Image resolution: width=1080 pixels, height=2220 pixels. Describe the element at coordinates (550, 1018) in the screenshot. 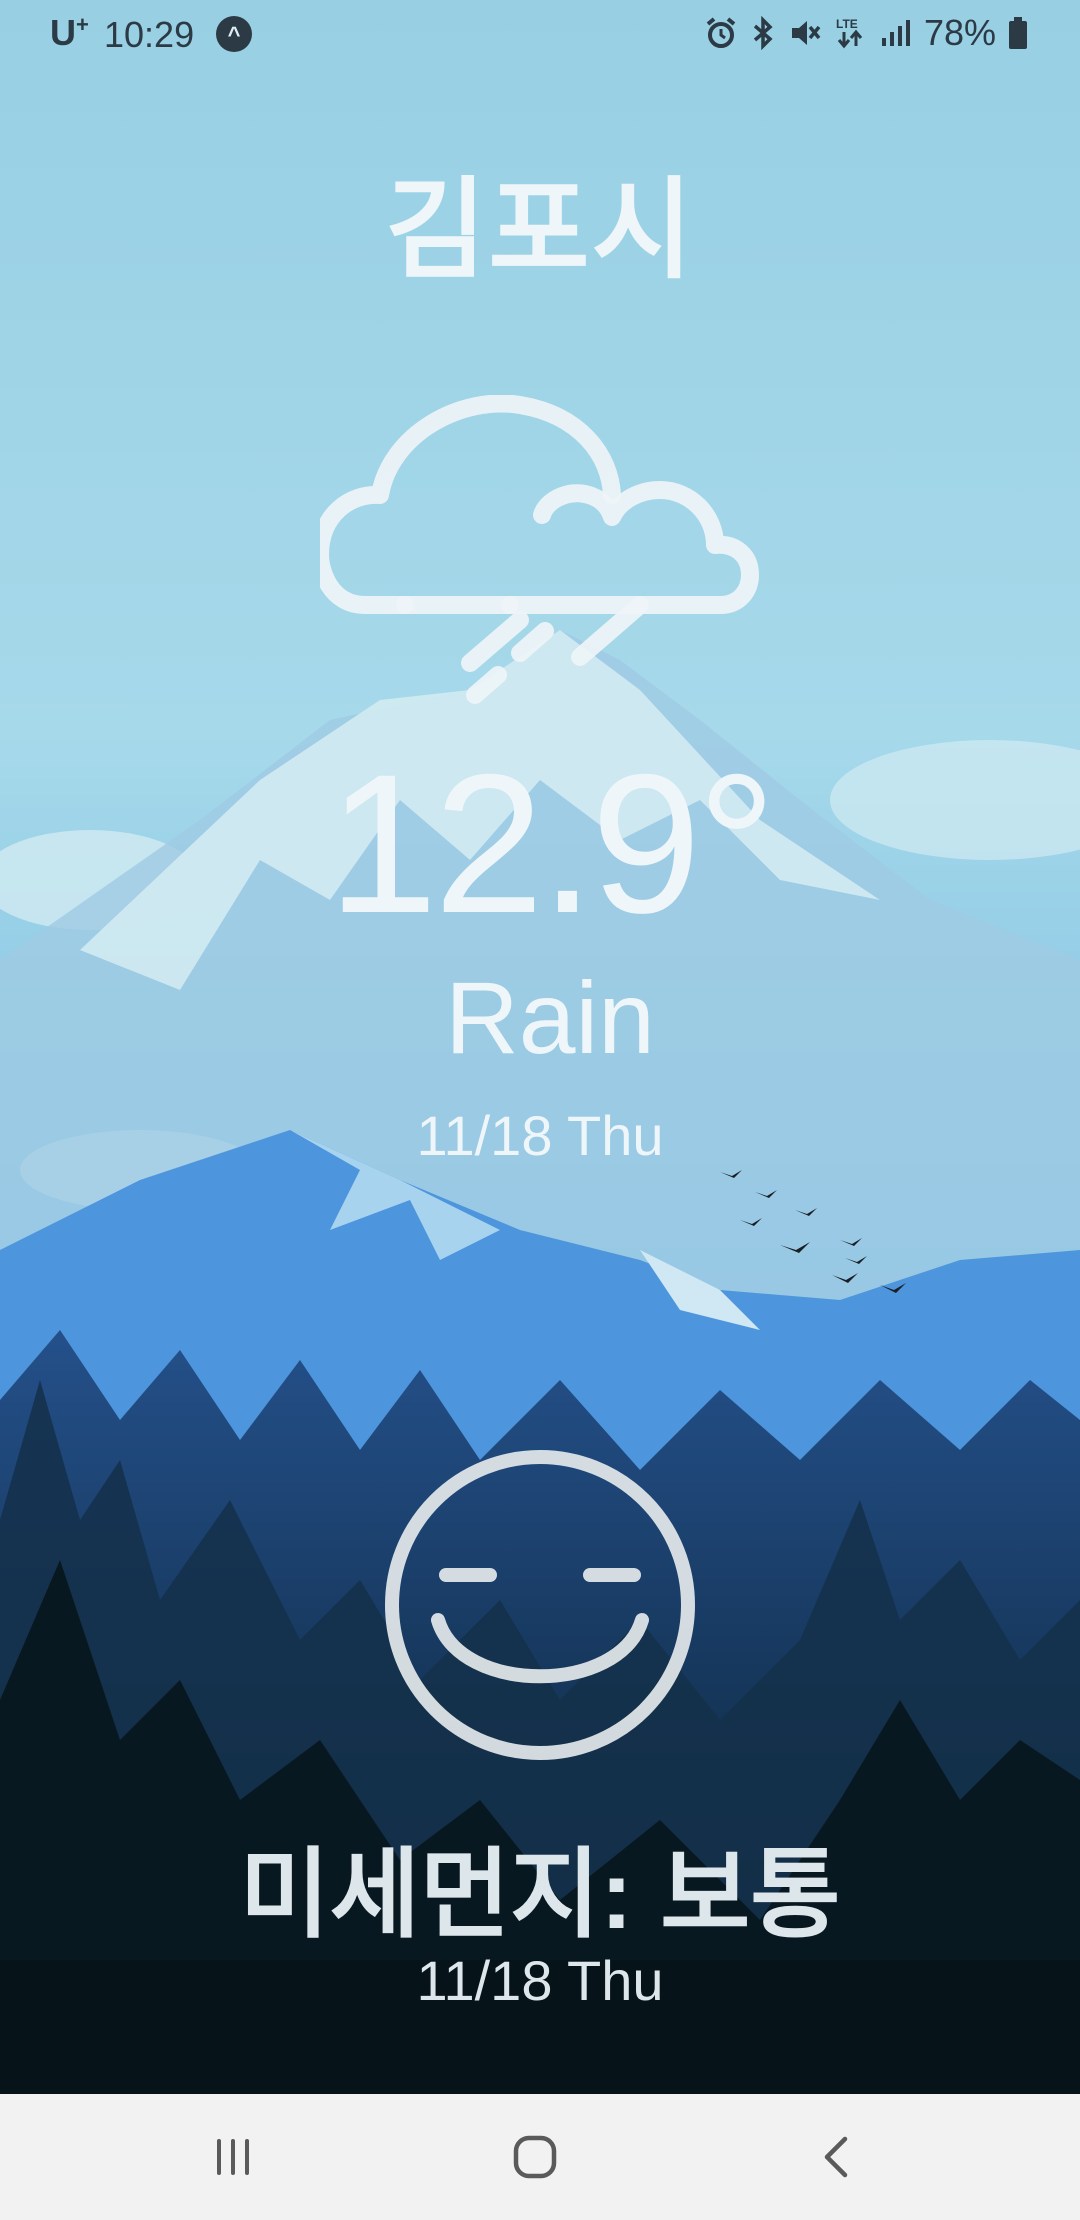

I see `weather-condition: Rain` at that location.